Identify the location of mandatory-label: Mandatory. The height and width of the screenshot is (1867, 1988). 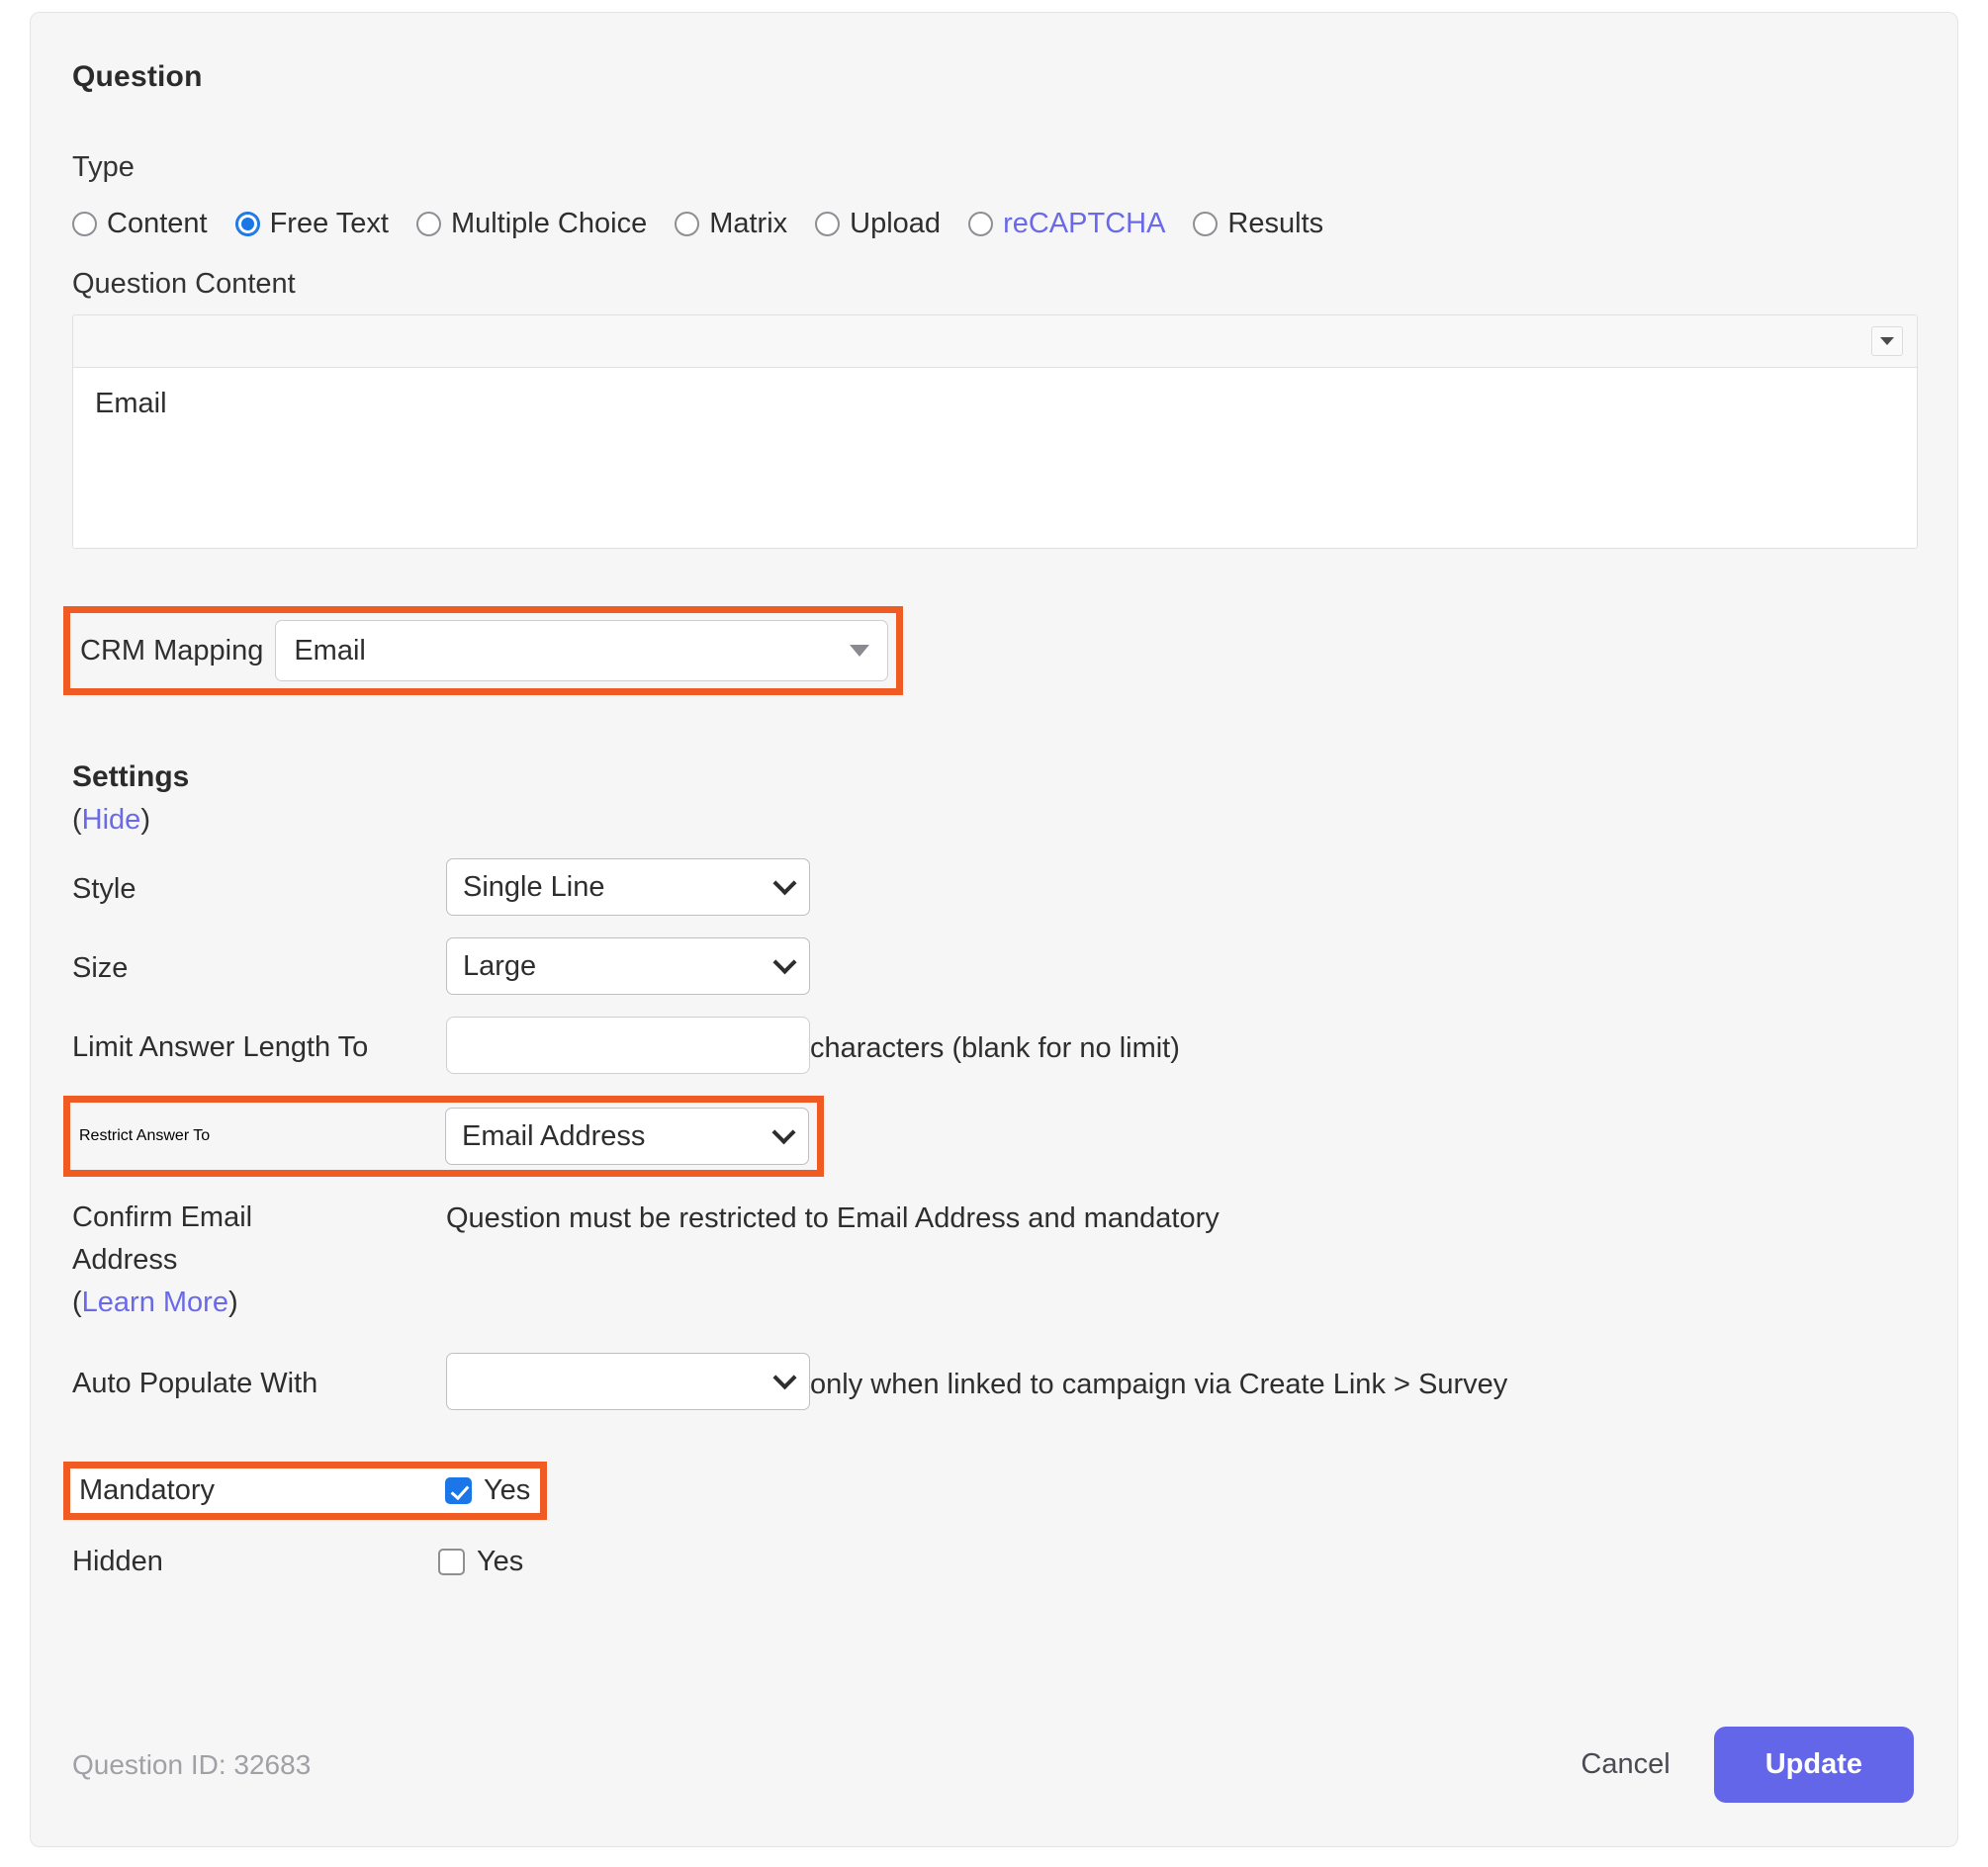
(147, 1491).